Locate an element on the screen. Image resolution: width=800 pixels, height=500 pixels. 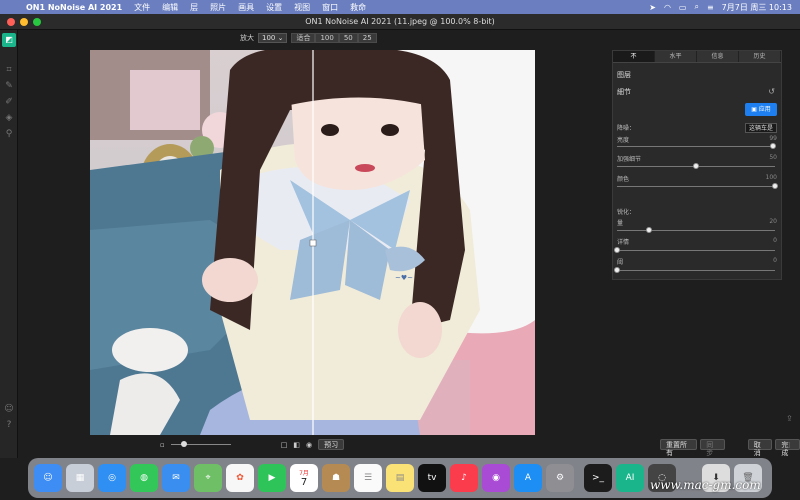
brush-icon: ✎ is located at coordinates (9, 86).